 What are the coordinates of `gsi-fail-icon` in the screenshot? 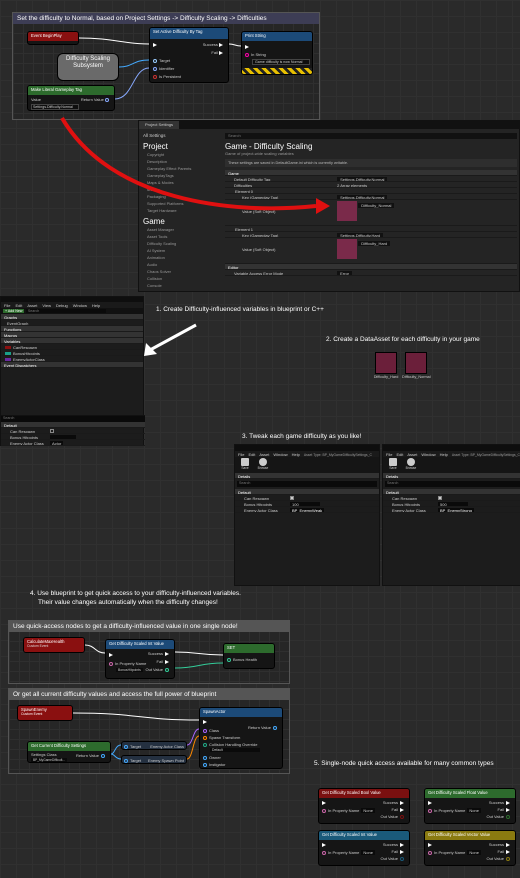 It's located at (167, 661).